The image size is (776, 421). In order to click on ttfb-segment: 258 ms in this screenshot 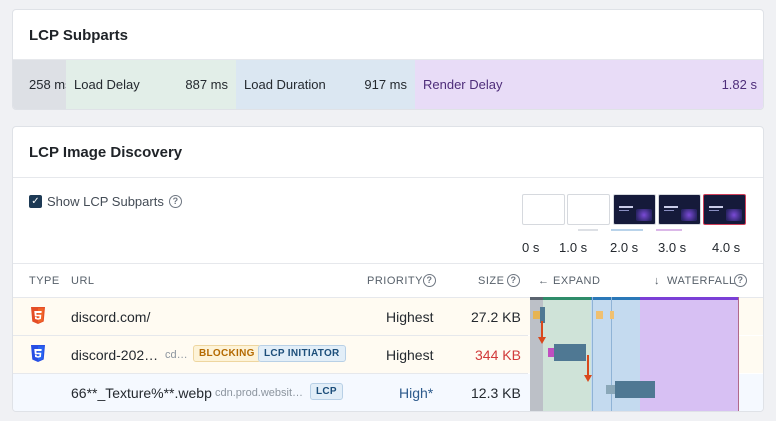, I will do `click(42, 84)`.